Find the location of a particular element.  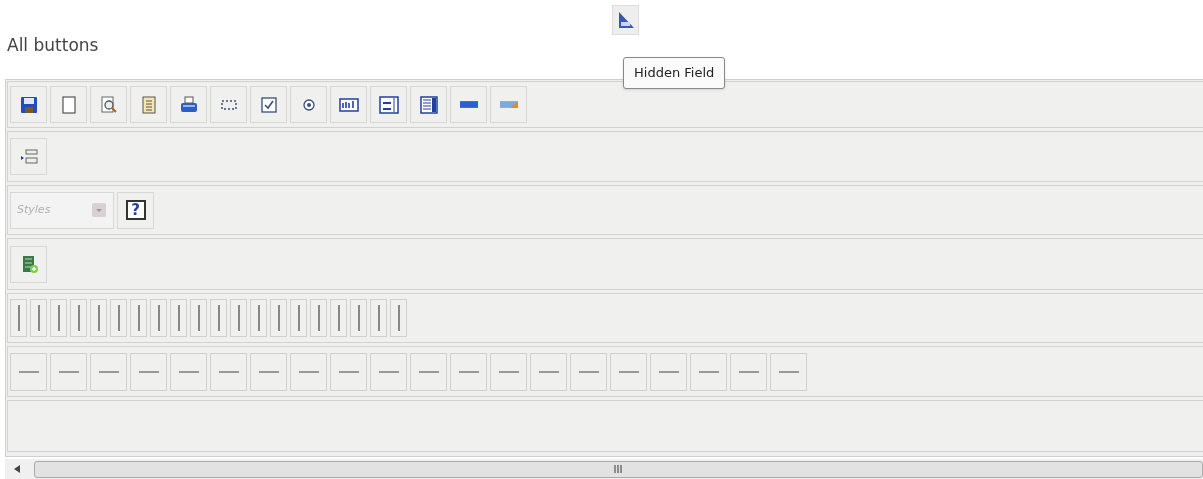

form-button-button is located at coordinates (468, 104).